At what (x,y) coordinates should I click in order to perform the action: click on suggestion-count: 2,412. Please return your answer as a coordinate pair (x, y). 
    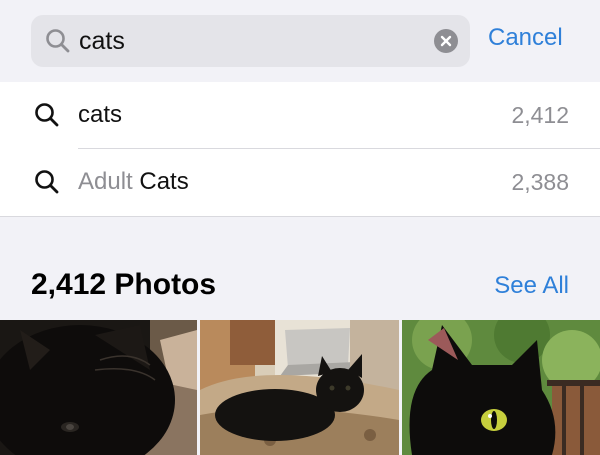
    Looking at the image, I should click on (540, 115).